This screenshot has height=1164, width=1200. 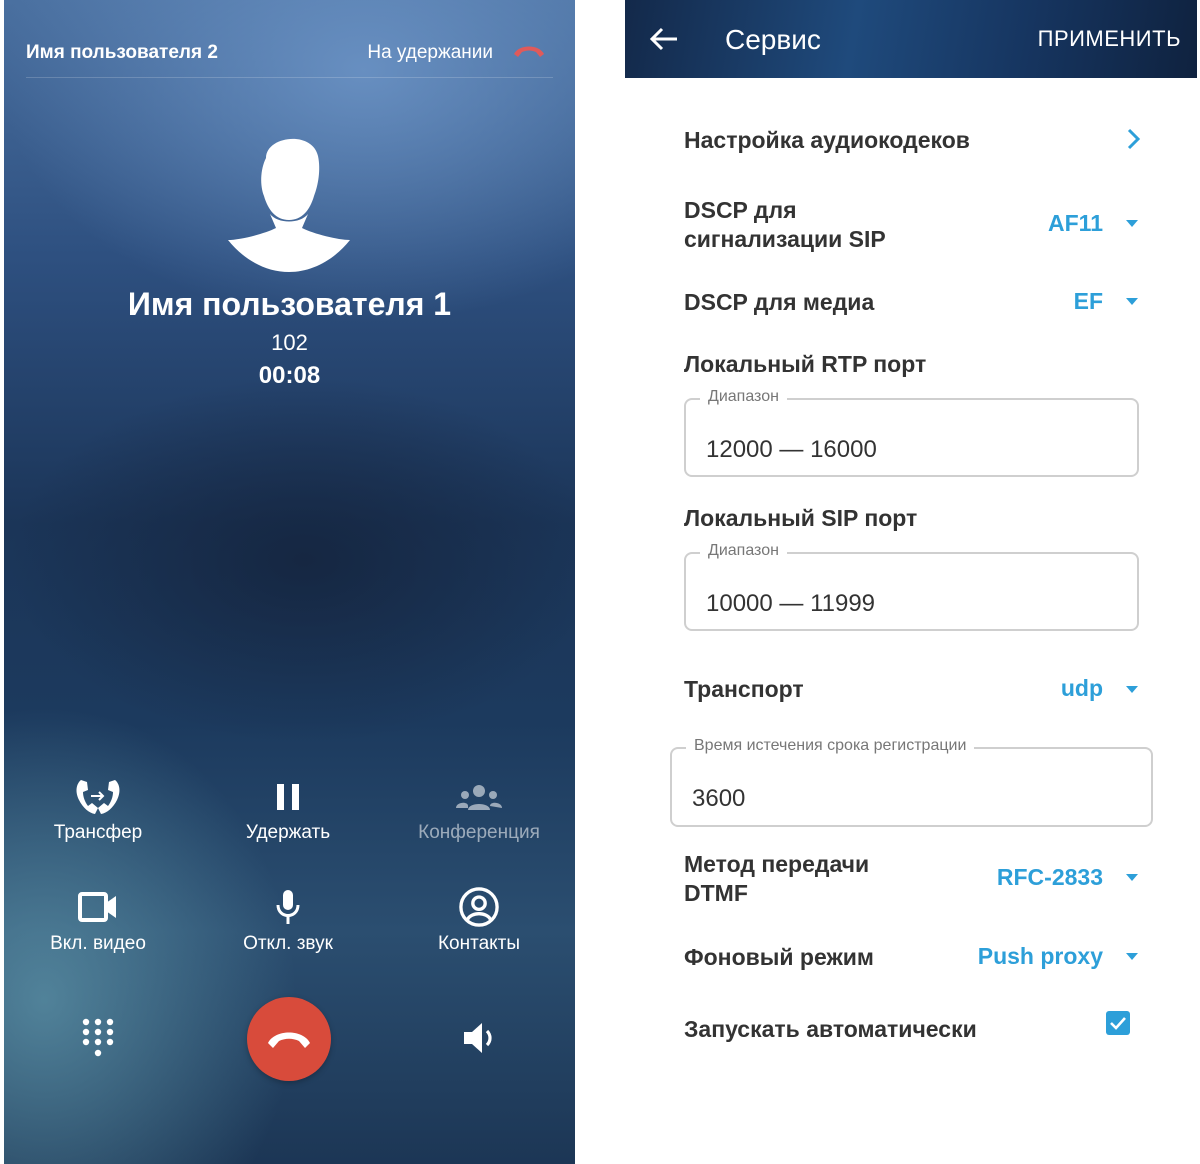 What do you see at coordinates (801, 518) in the screenshot?
I see `sip-port-label: Локальный SIP порт` at bounding box center [801, 518].